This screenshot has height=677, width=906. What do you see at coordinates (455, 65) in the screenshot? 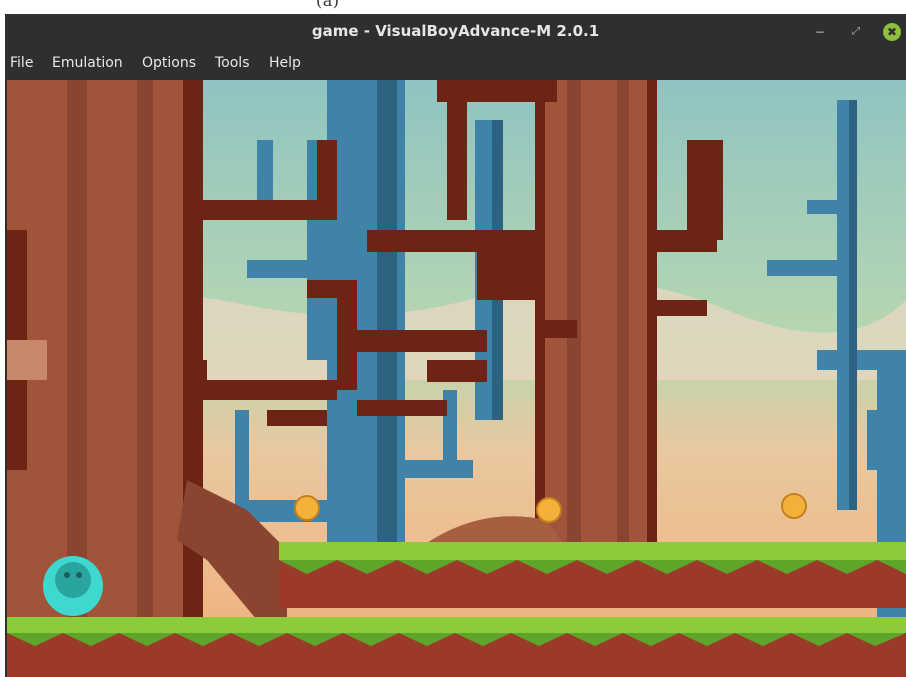
I see `menu-bar: File Emulation Options Tools Help` at bounding box center [455, 65].